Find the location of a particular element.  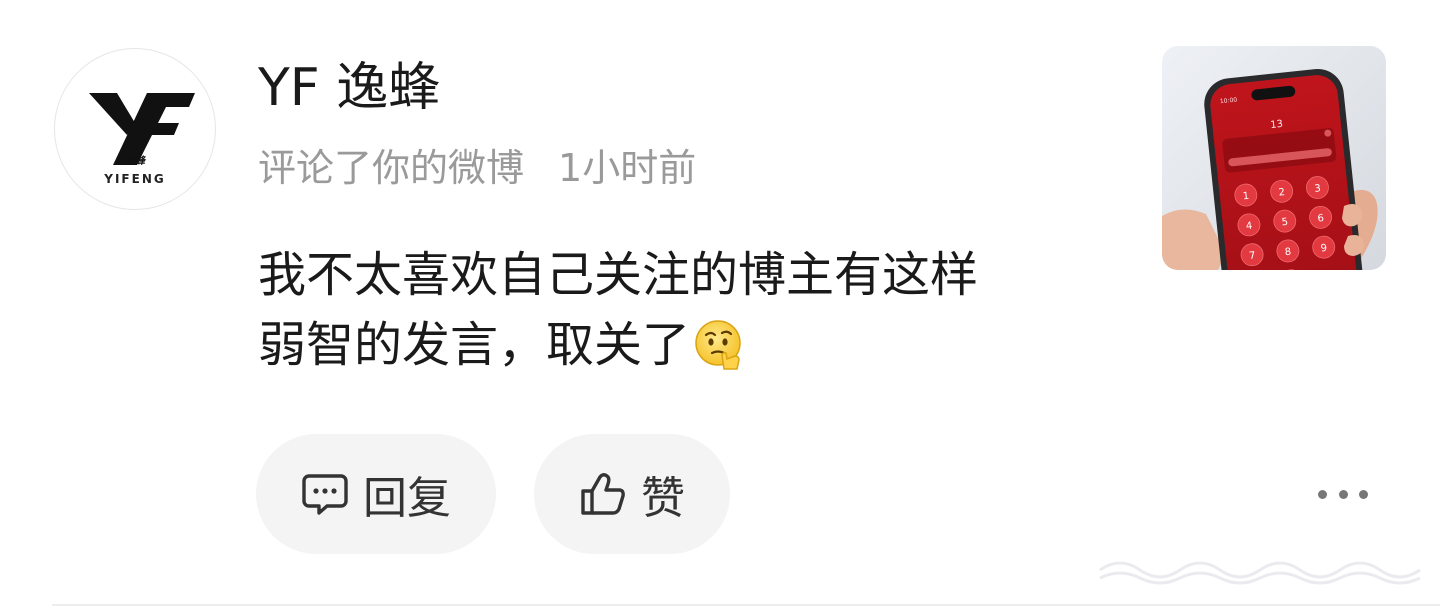

reply-label: 回复 is located at coordinates (407, 498).